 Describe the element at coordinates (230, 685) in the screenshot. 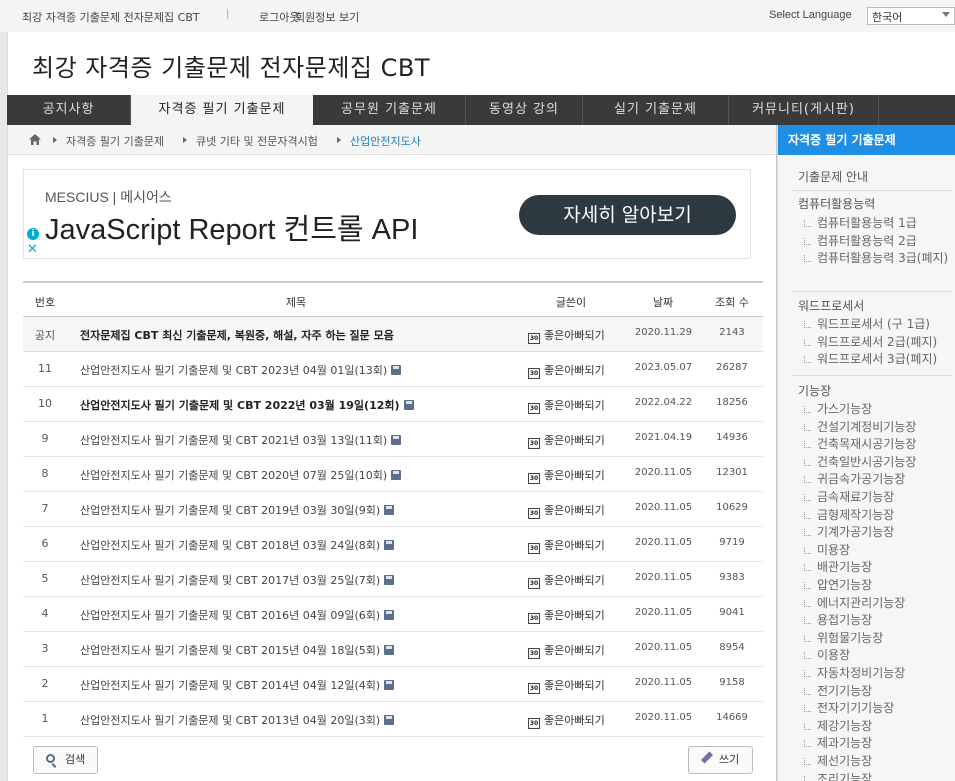

I see `post-title-text: 산업안전지도사 필기 기출문제 및 CBT 2014년 04월 12일(4회)` at that location.